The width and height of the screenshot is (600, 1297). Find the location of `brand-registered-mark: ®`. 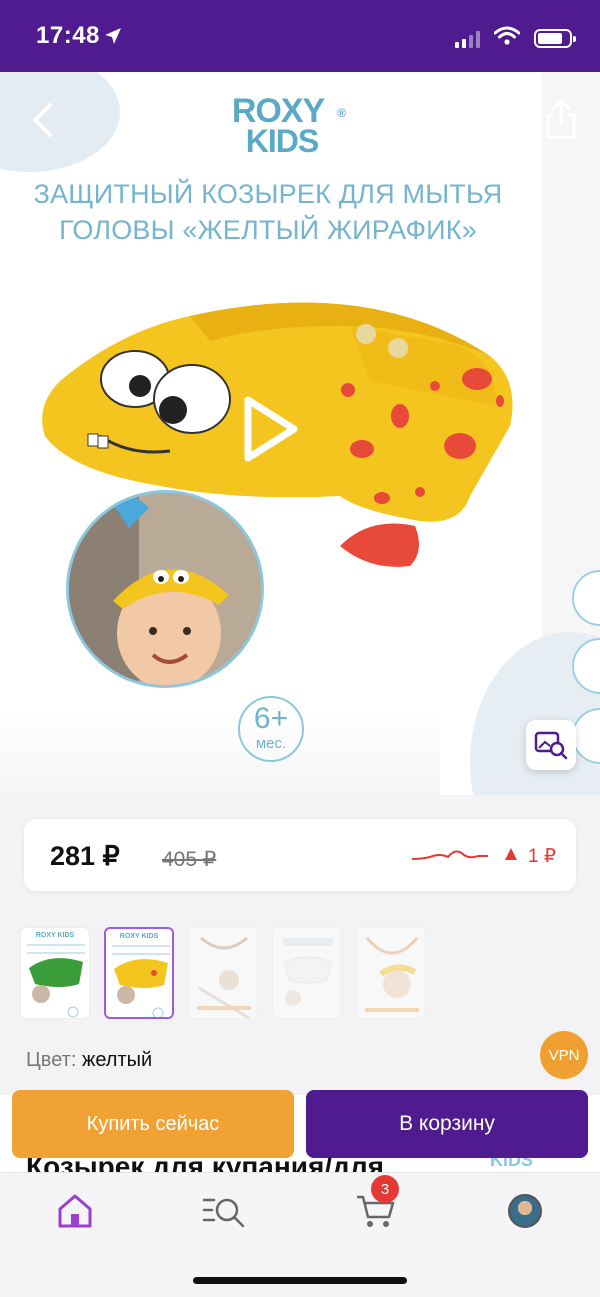

brand-registered-mark: ® is located at coordinates (341, 113).